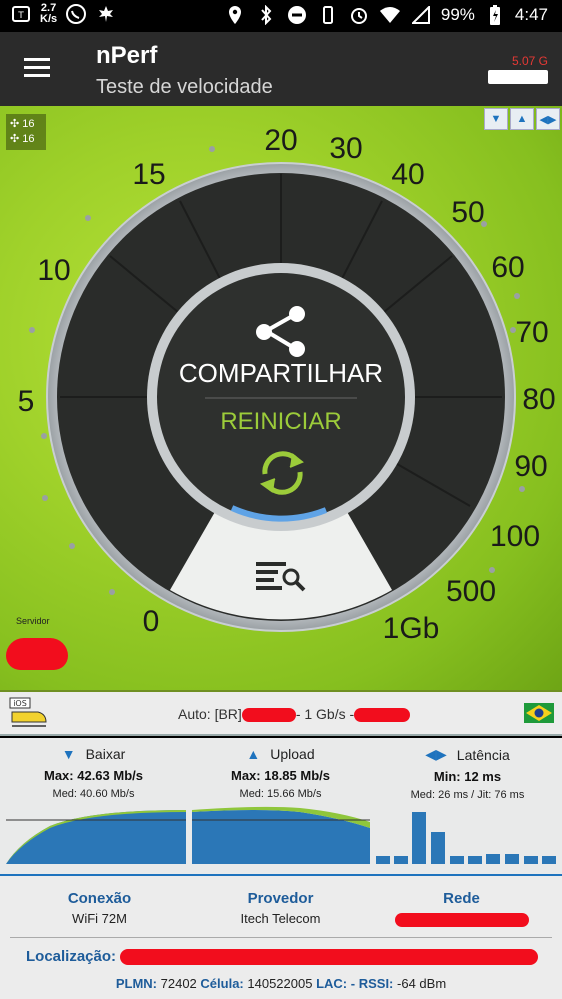 Image resolution: width=562 pixels, height=999 pixels. What do you see at coordinates (68, 754) in the screenshot?
I see `download-arrow-icon: ▼` at bounding box center [68, 754].